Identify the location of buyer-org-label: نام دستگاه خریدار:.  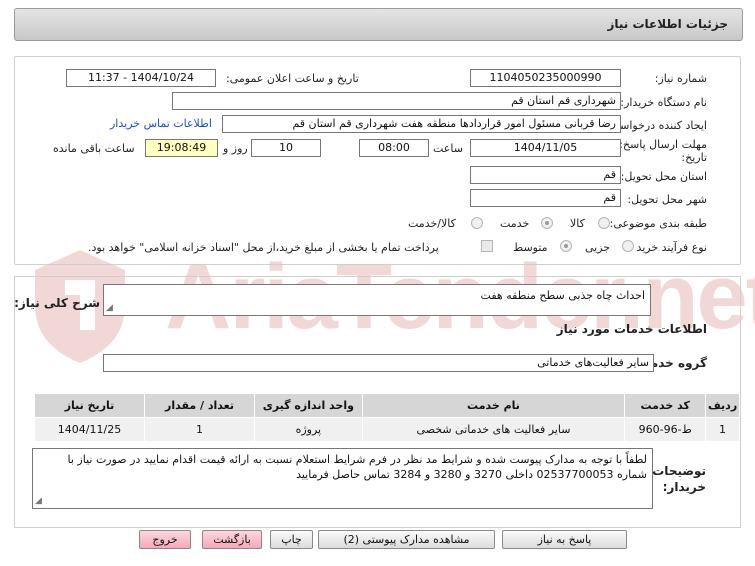
(663, 102).